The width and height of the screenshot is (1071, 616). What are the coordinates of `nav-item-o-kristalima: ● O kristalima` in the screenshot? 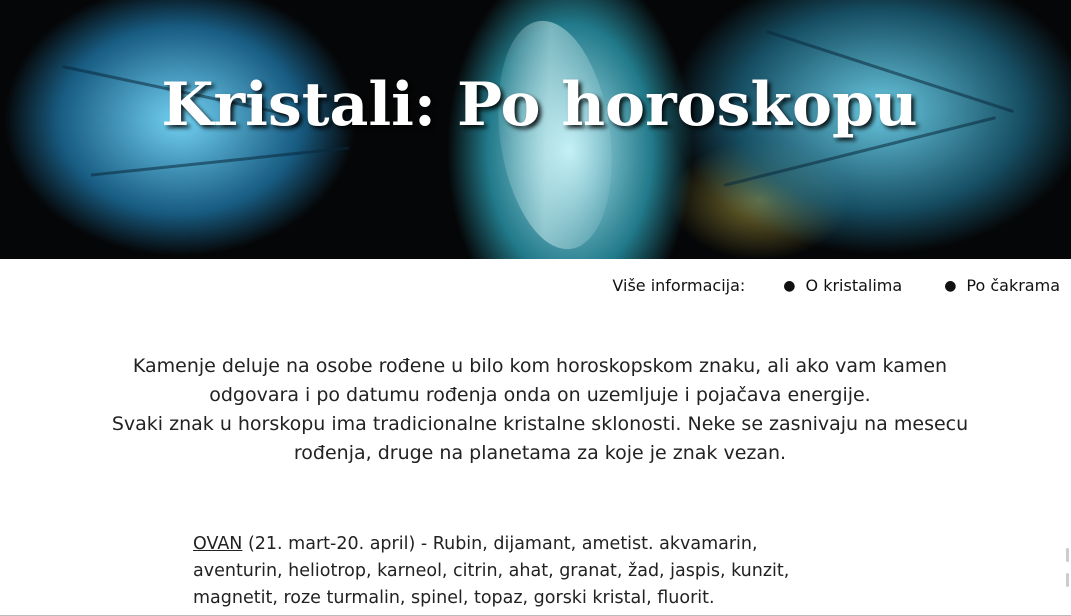 It's located at (842, 285).